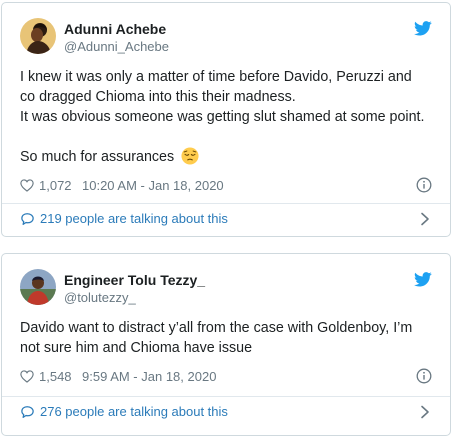 The height and width of the screenshot is (439, 466). I want to click on author-name: Adunni Achebe, so click(115, 29).